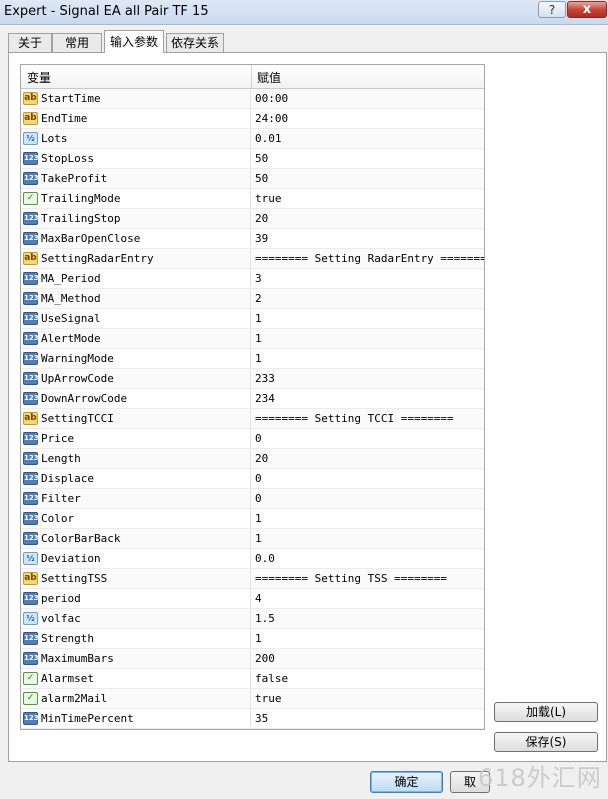 Image resolution: width=608 pixels, height=799 pixels. I want to click on help-button: ?, so click(552, 9).